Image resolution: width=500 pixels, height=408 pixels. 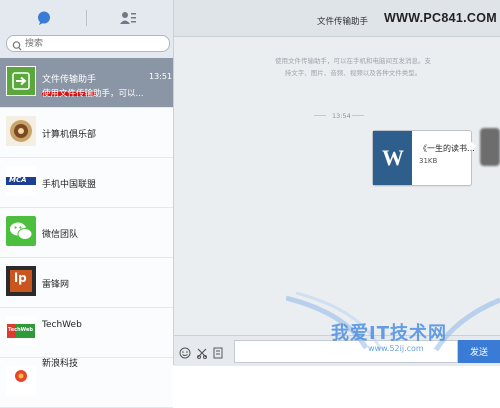 I want to click on sidebar-tabs, so click(x=86, y=17).